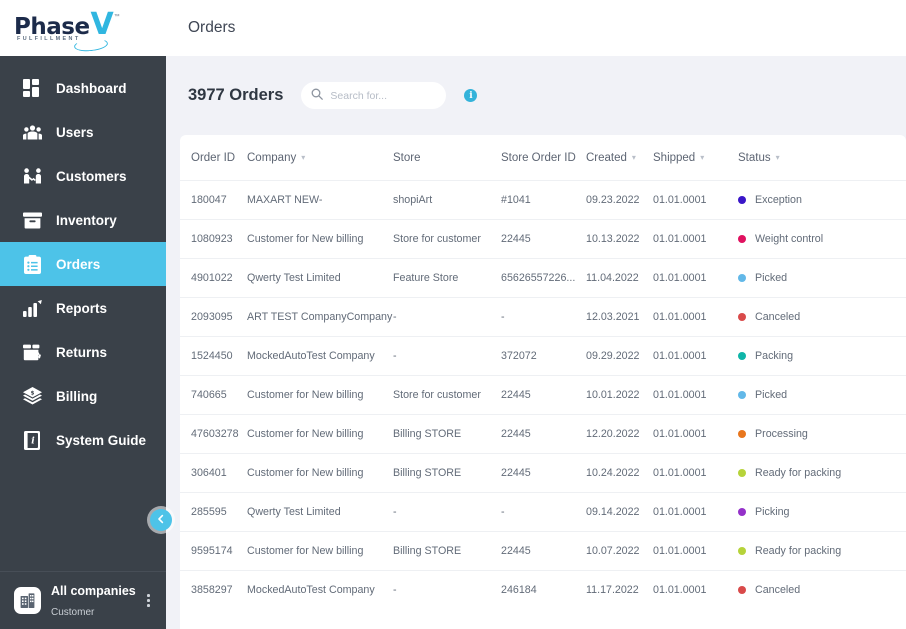  Describe the element at coordinates (213, 512) in the screenshot. I see `cell-order-id: 285595` at that location.